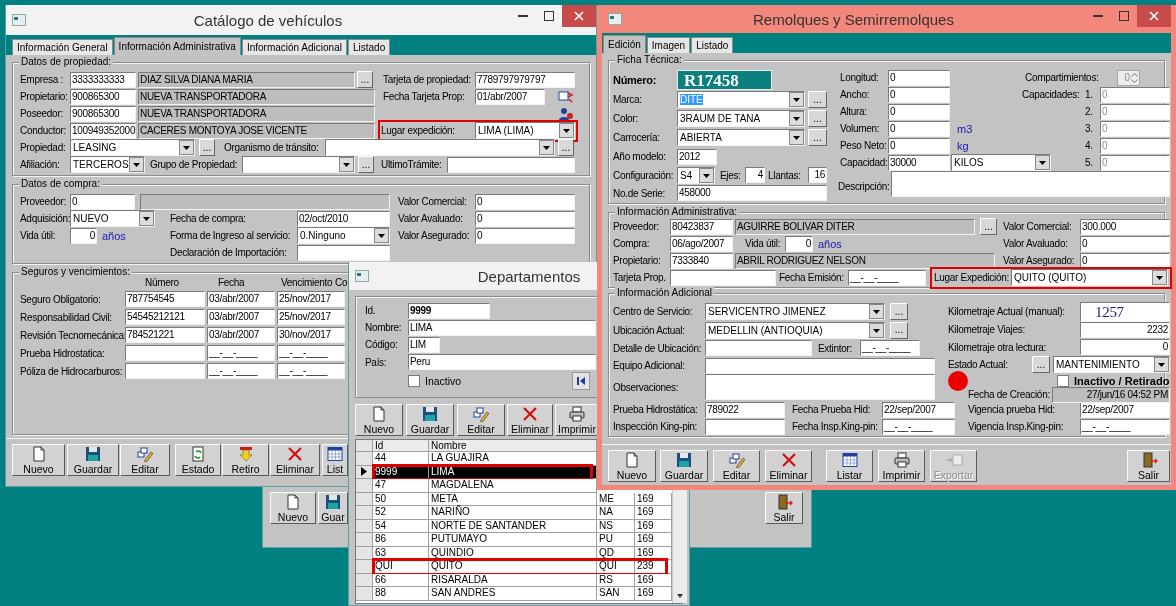 The image size is (1176, 606). What do you see at coordinates (103, 96) in the screenshot?
I see `text-field: 900865300` at bounding box center [103, 96].